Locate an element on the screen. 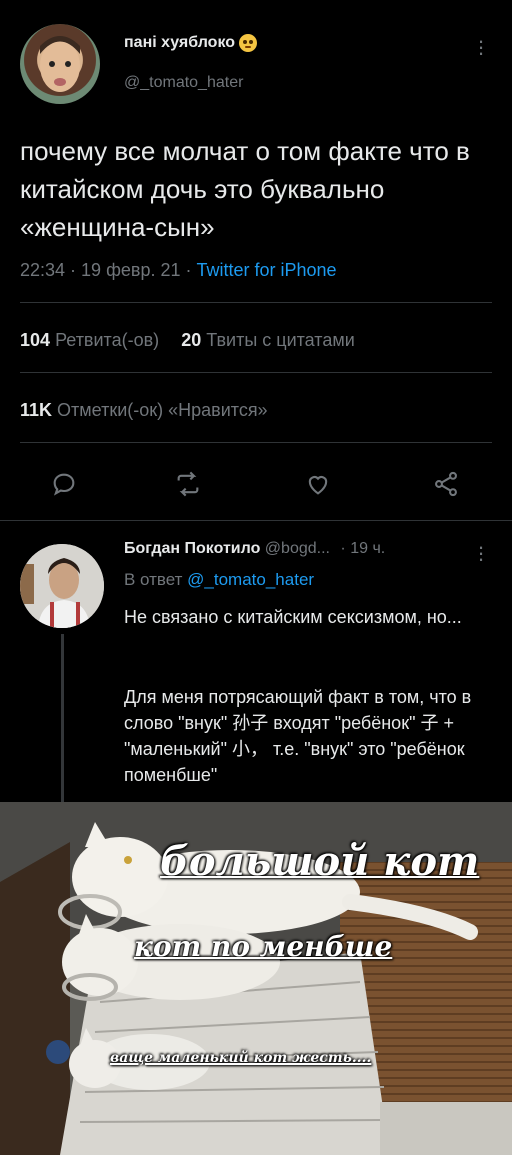 The image size is (512, 1155). tweet-meta: 22:34 · 19 февр. 21 · Twitter for iPhone is located at coordinates (178, 270).